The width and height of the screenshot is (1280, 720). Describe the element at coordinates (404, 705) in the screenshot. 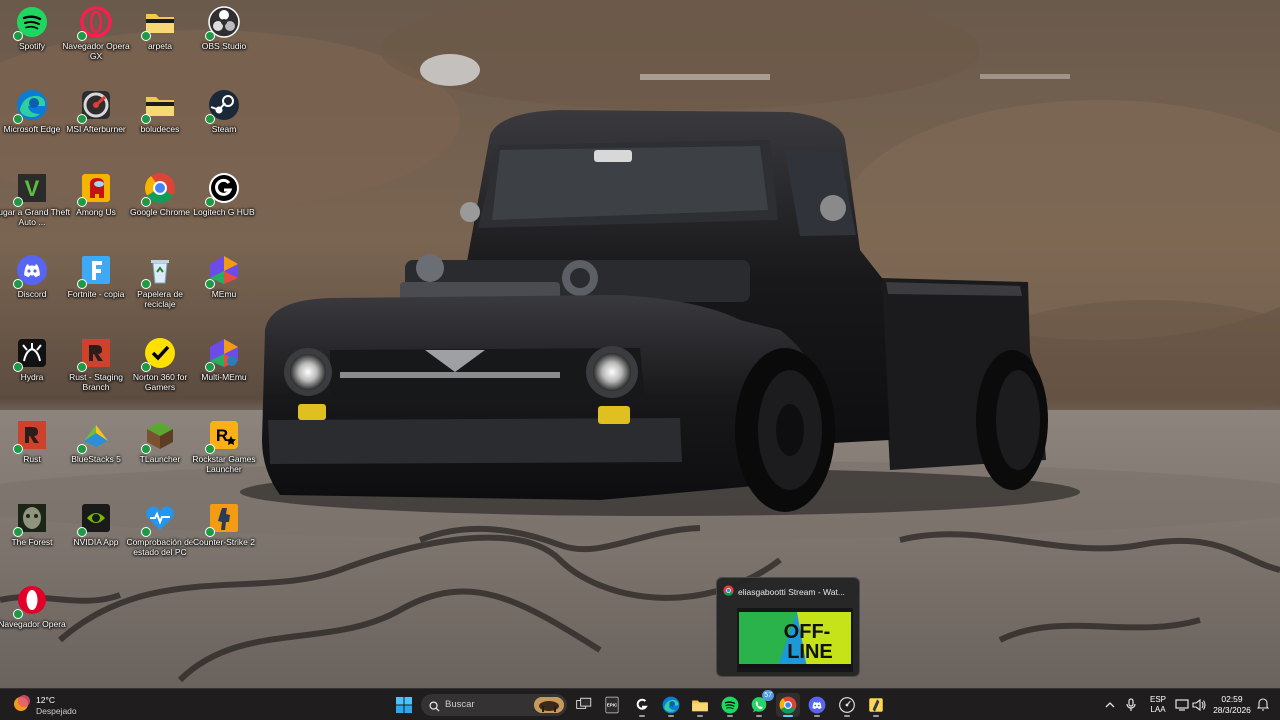

I see `start-button` at that location.